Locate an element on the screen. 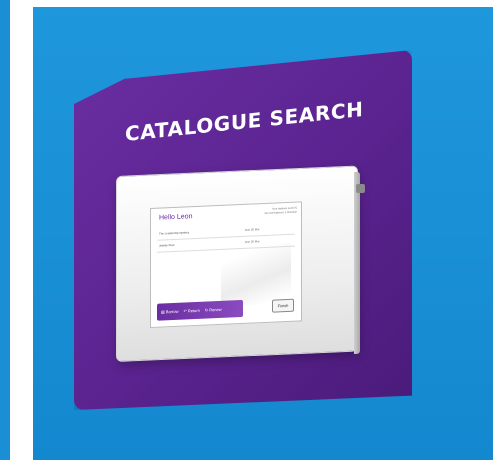  borrow-button: ▤ Borrow is located at coordinates (169, 312).